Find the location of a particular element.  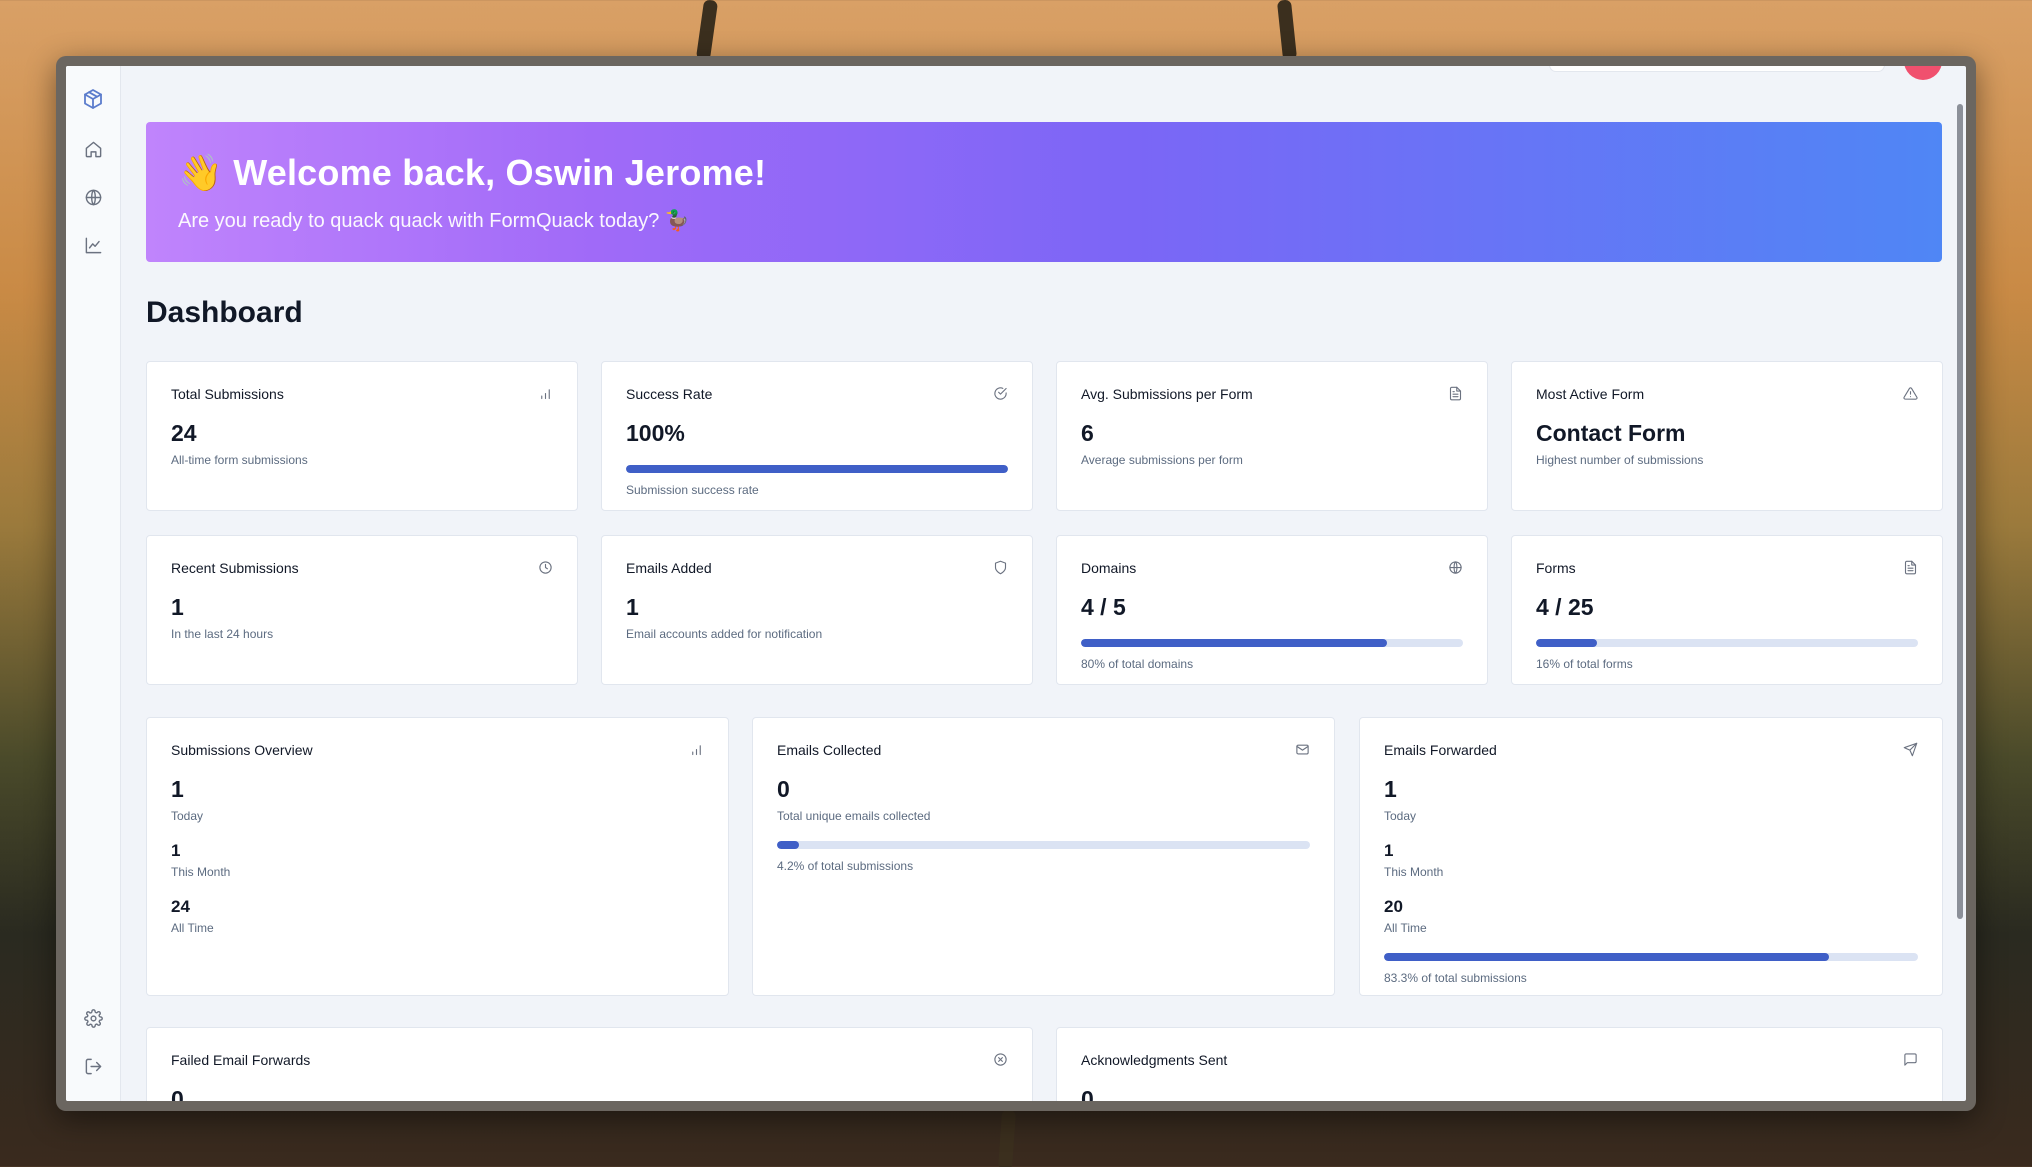

stat-description: Submission success rate is located at coordinates (692, 490).